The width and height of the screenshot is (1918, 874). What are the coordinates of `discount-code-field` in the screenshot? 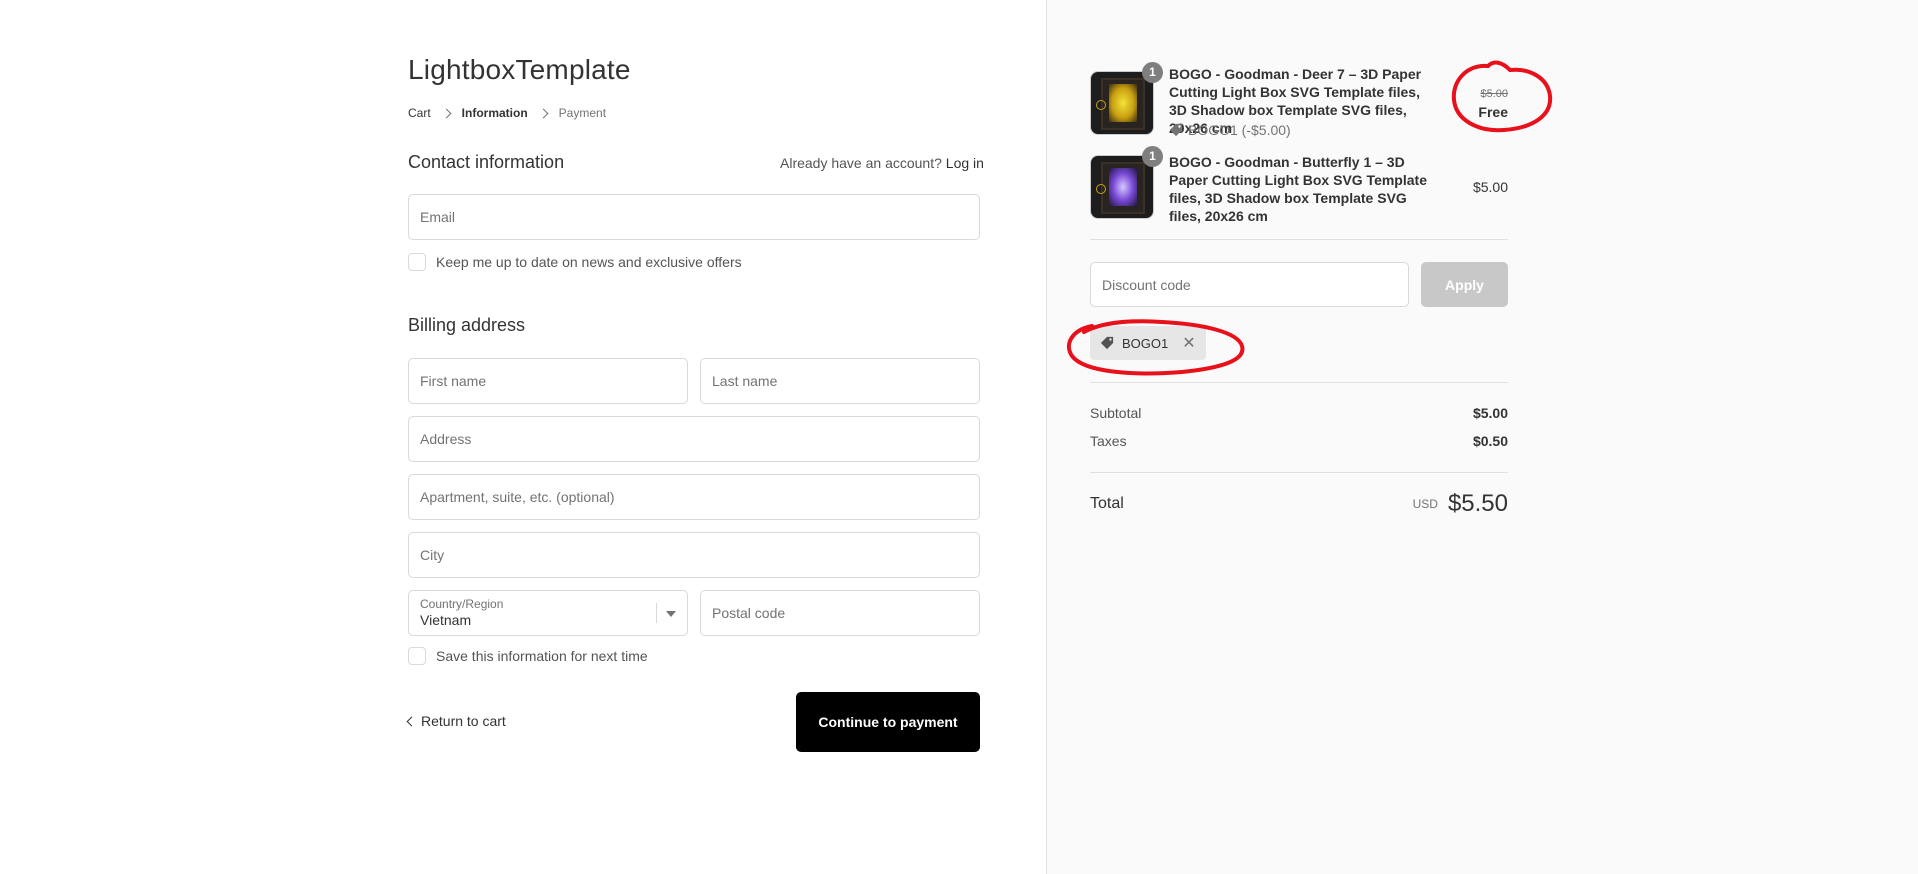 It's located at (1249, 284).